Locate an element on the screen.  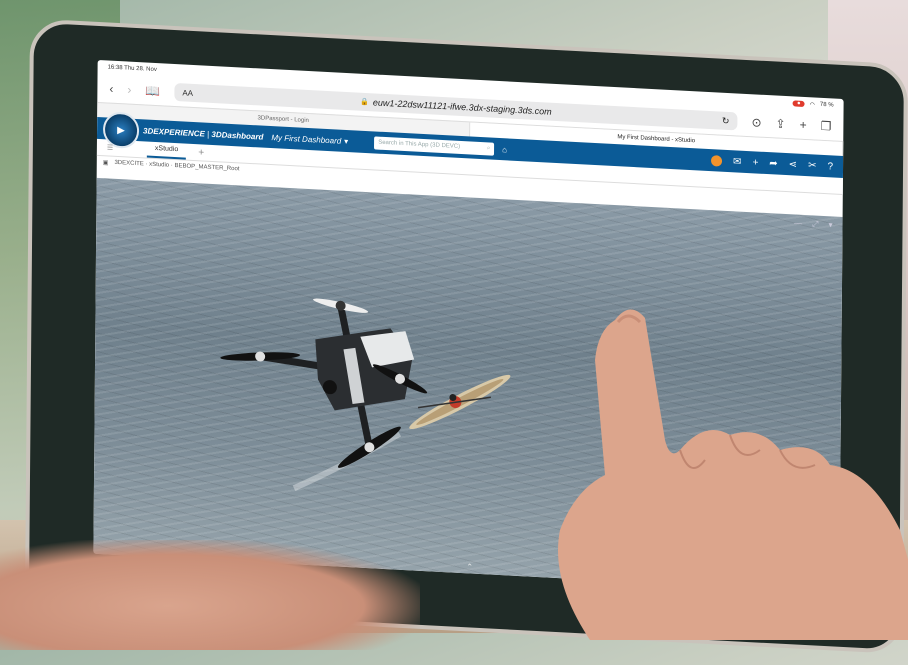
status-time: 16:38 Thu 28. Nov is located at coordinates (132, 69).